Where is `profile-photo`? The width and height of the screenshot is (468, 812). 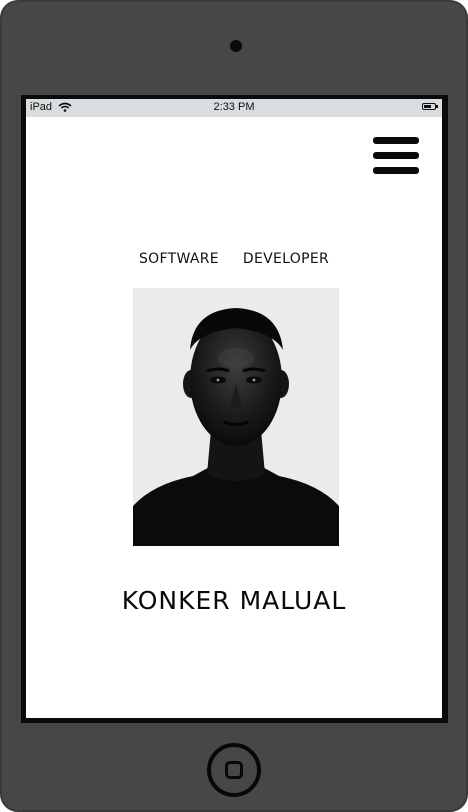 profile-photo is located at coordinates (236, 417).